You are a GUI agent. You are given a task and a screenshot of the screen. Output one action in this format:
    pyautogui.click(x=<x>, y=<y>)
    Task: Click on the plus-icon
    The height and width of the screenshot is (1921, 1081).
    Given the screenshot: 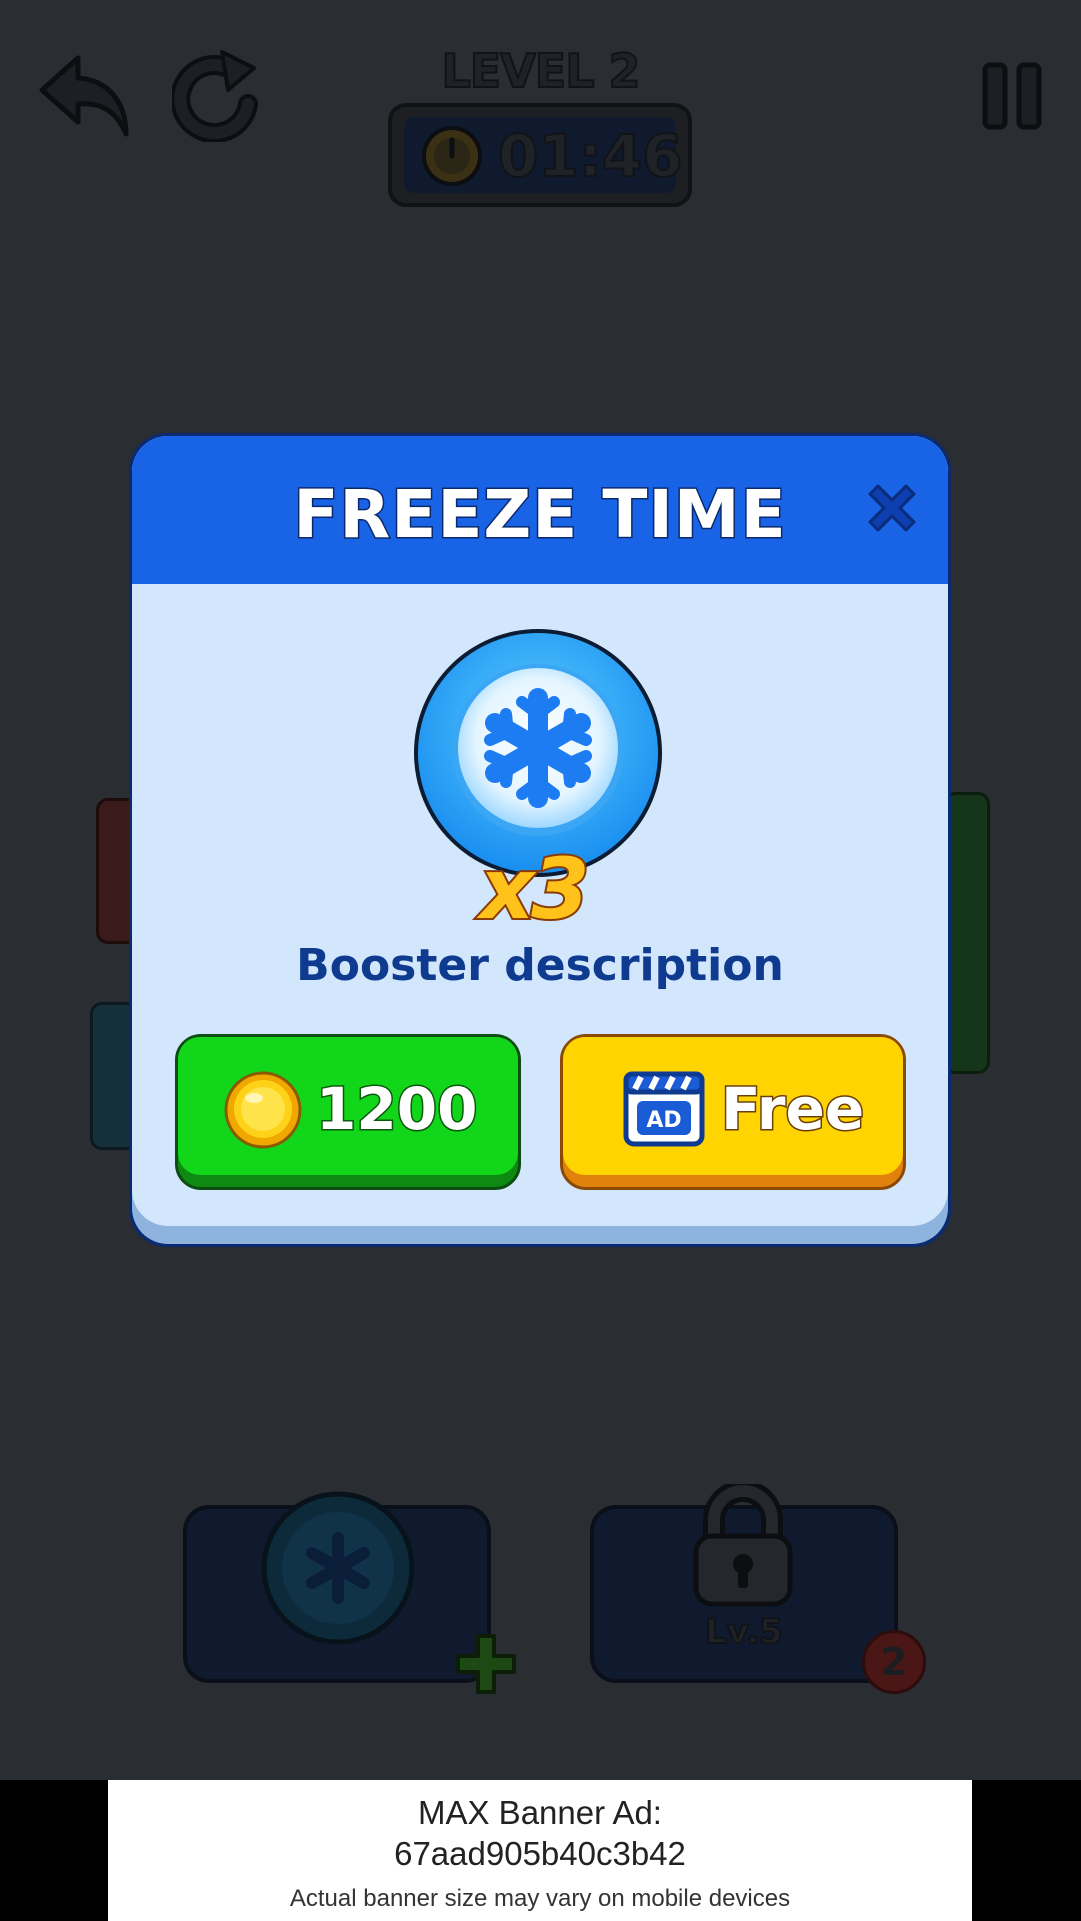 What is the action you would take?
    pyautogui.click(x=486, y=1666)
    